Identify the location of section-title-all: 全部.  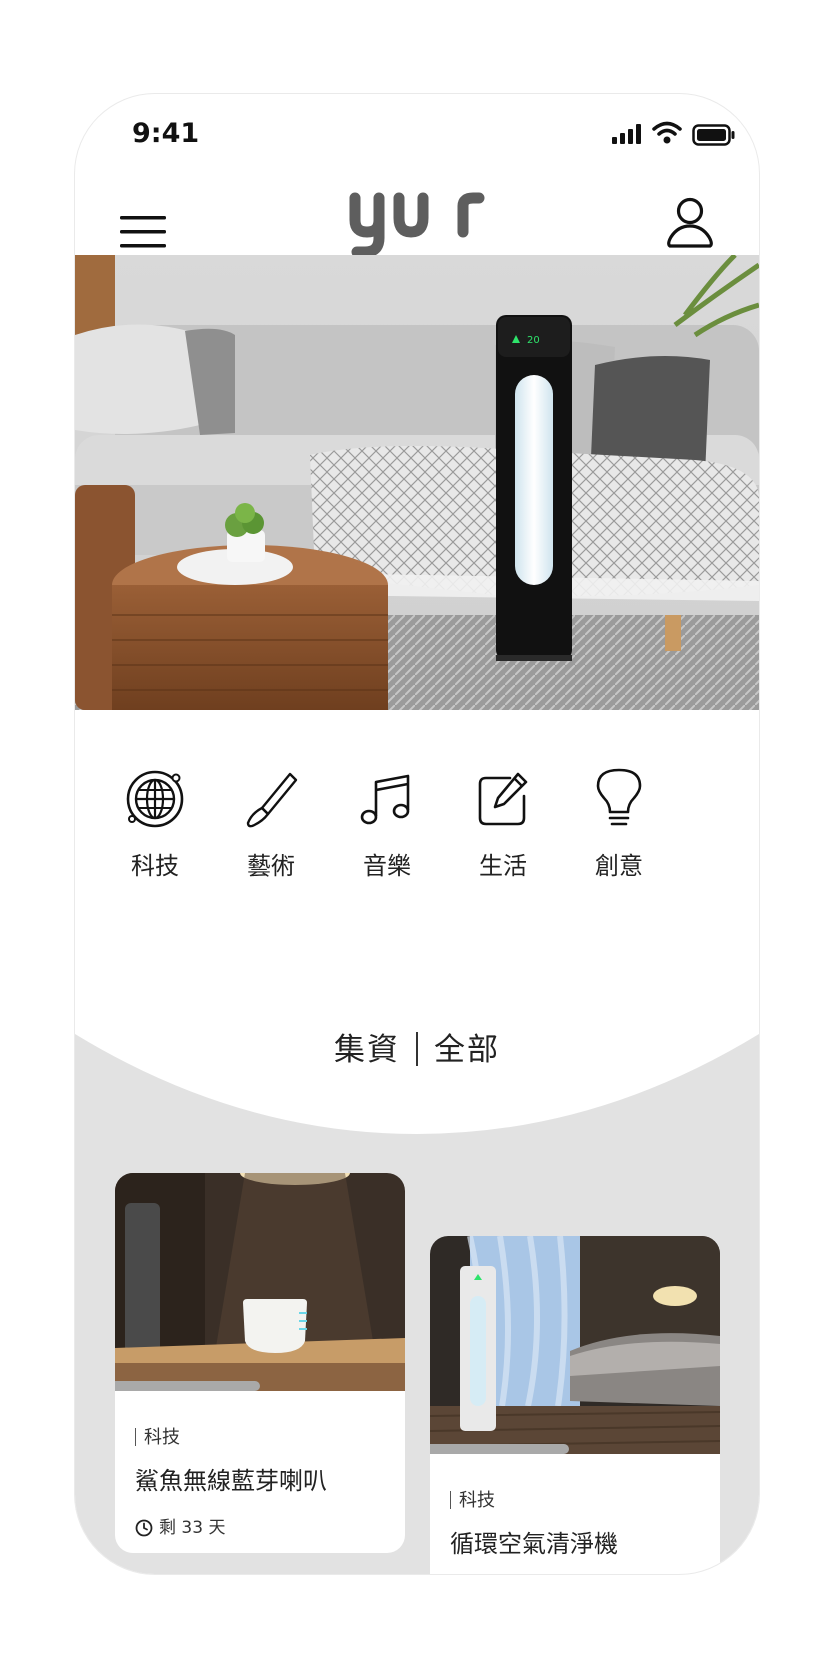
(467, 1050).